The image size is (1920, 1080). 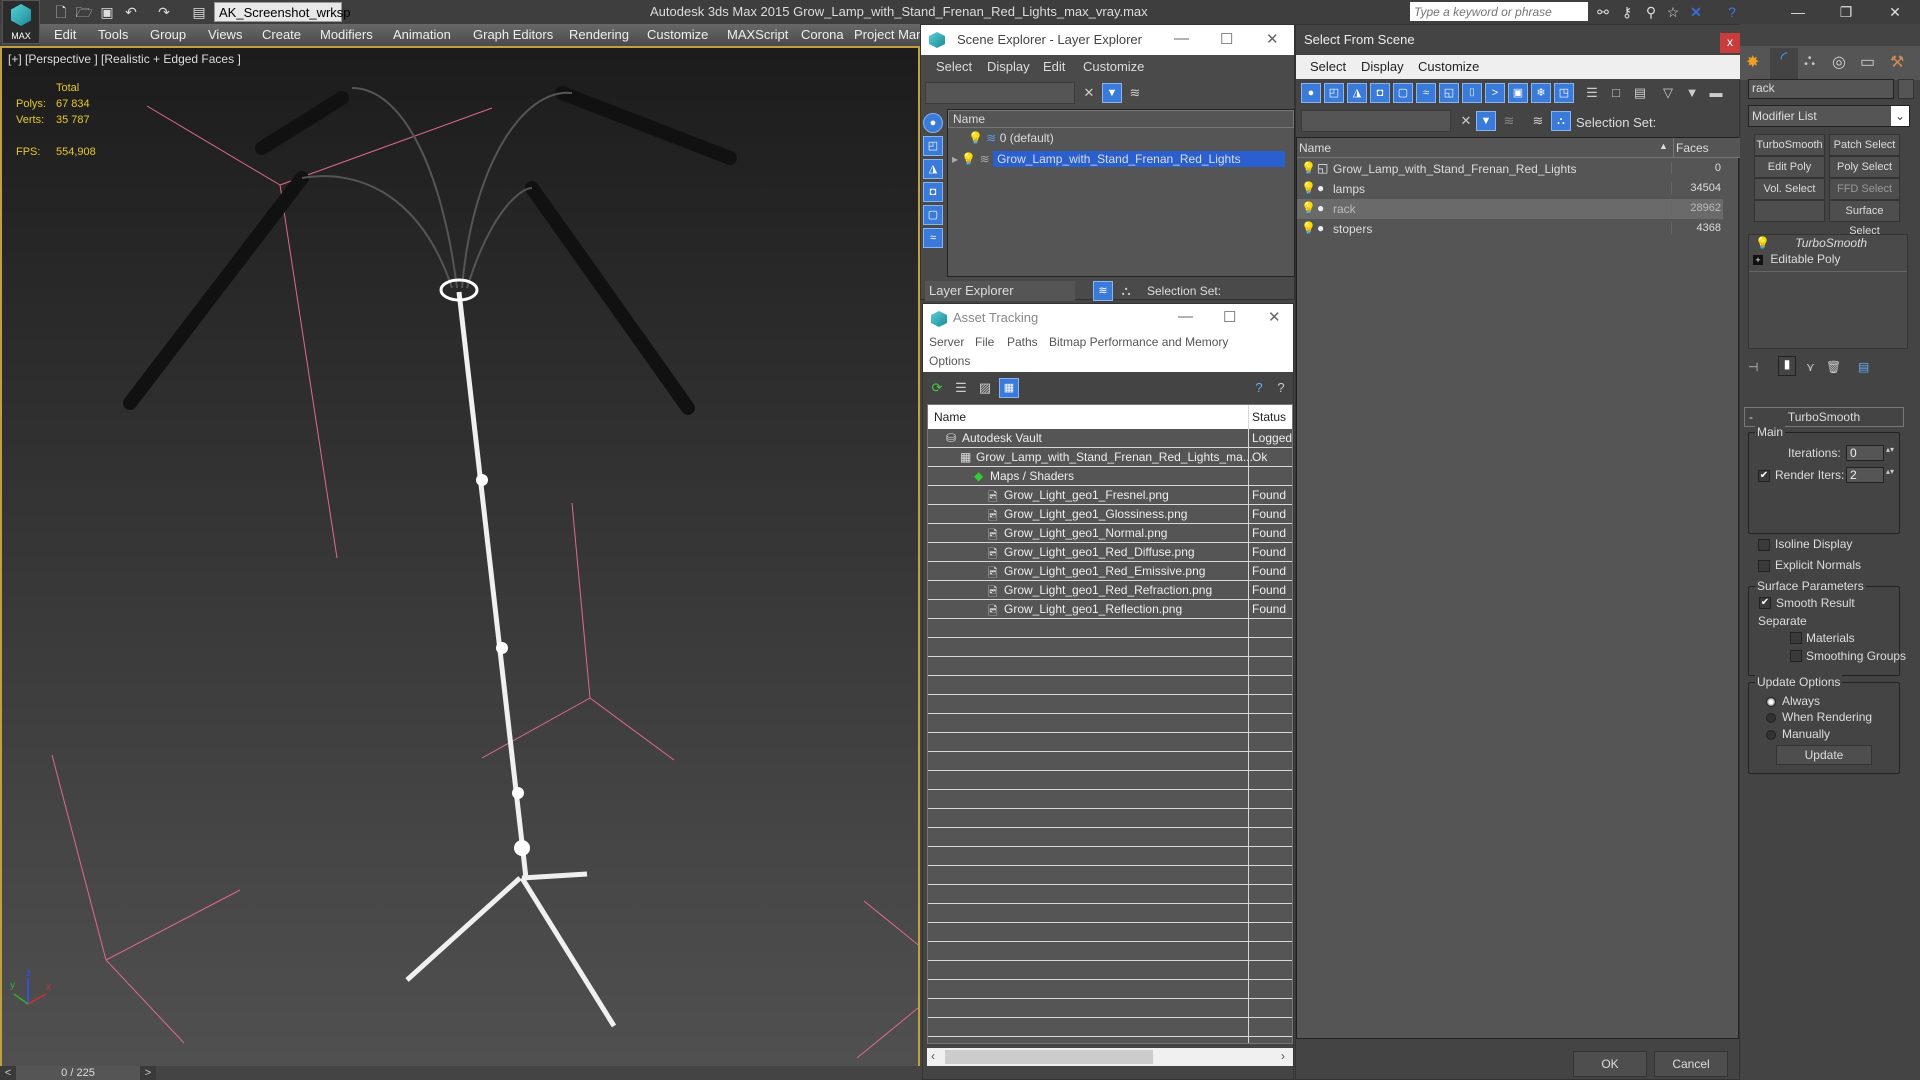 I want to click on modifier-button-patch-select: Patch Select, so click(x=1864, y=145).